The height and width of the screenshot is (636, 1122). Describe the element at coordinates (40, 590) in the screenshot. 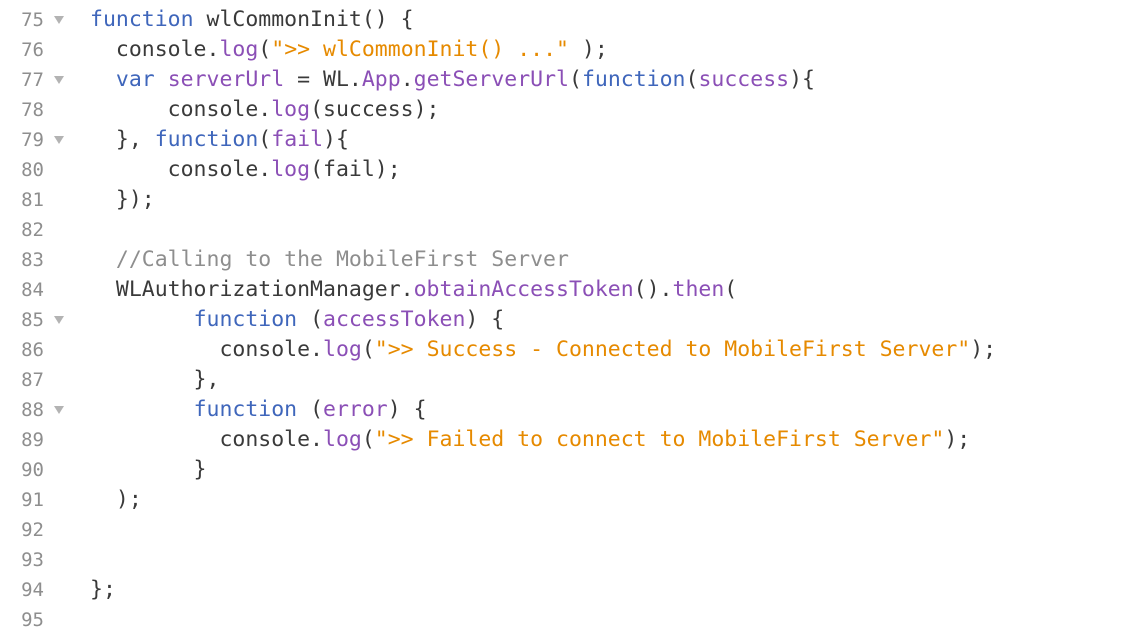

I see `line-gutter: 94` at that location.